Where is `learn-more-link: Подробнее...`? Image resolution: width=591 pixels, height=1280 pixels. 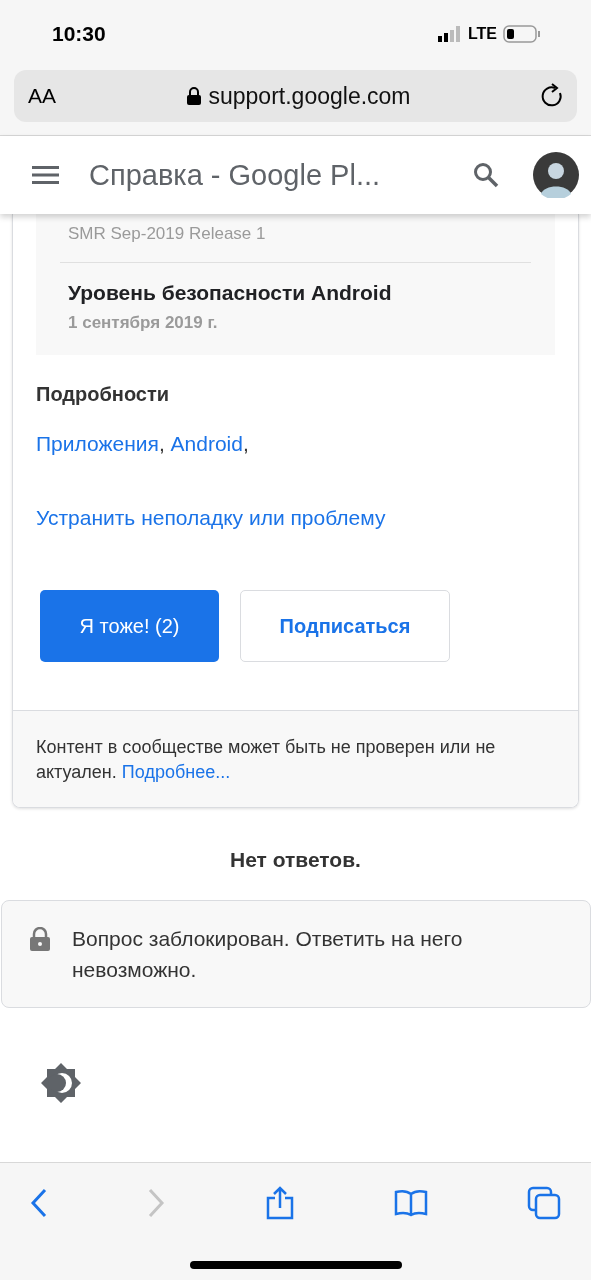
learn-more-link: Подробнее... is located at coordinates (176, 772).